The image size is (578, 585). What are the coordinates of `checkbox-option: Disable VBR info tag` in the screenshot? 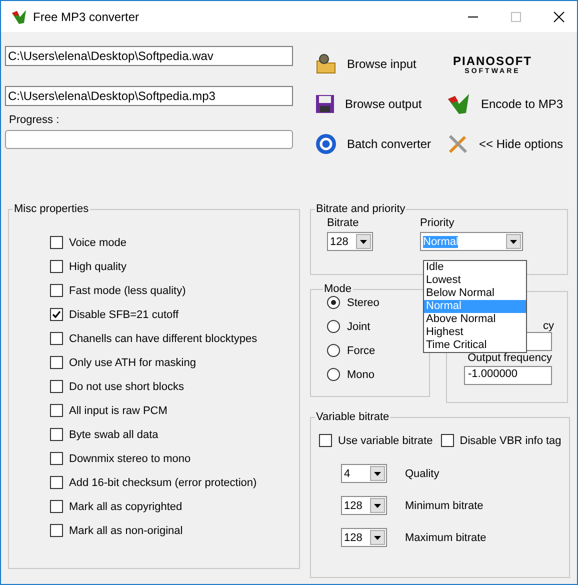 It's located at (501, 440).